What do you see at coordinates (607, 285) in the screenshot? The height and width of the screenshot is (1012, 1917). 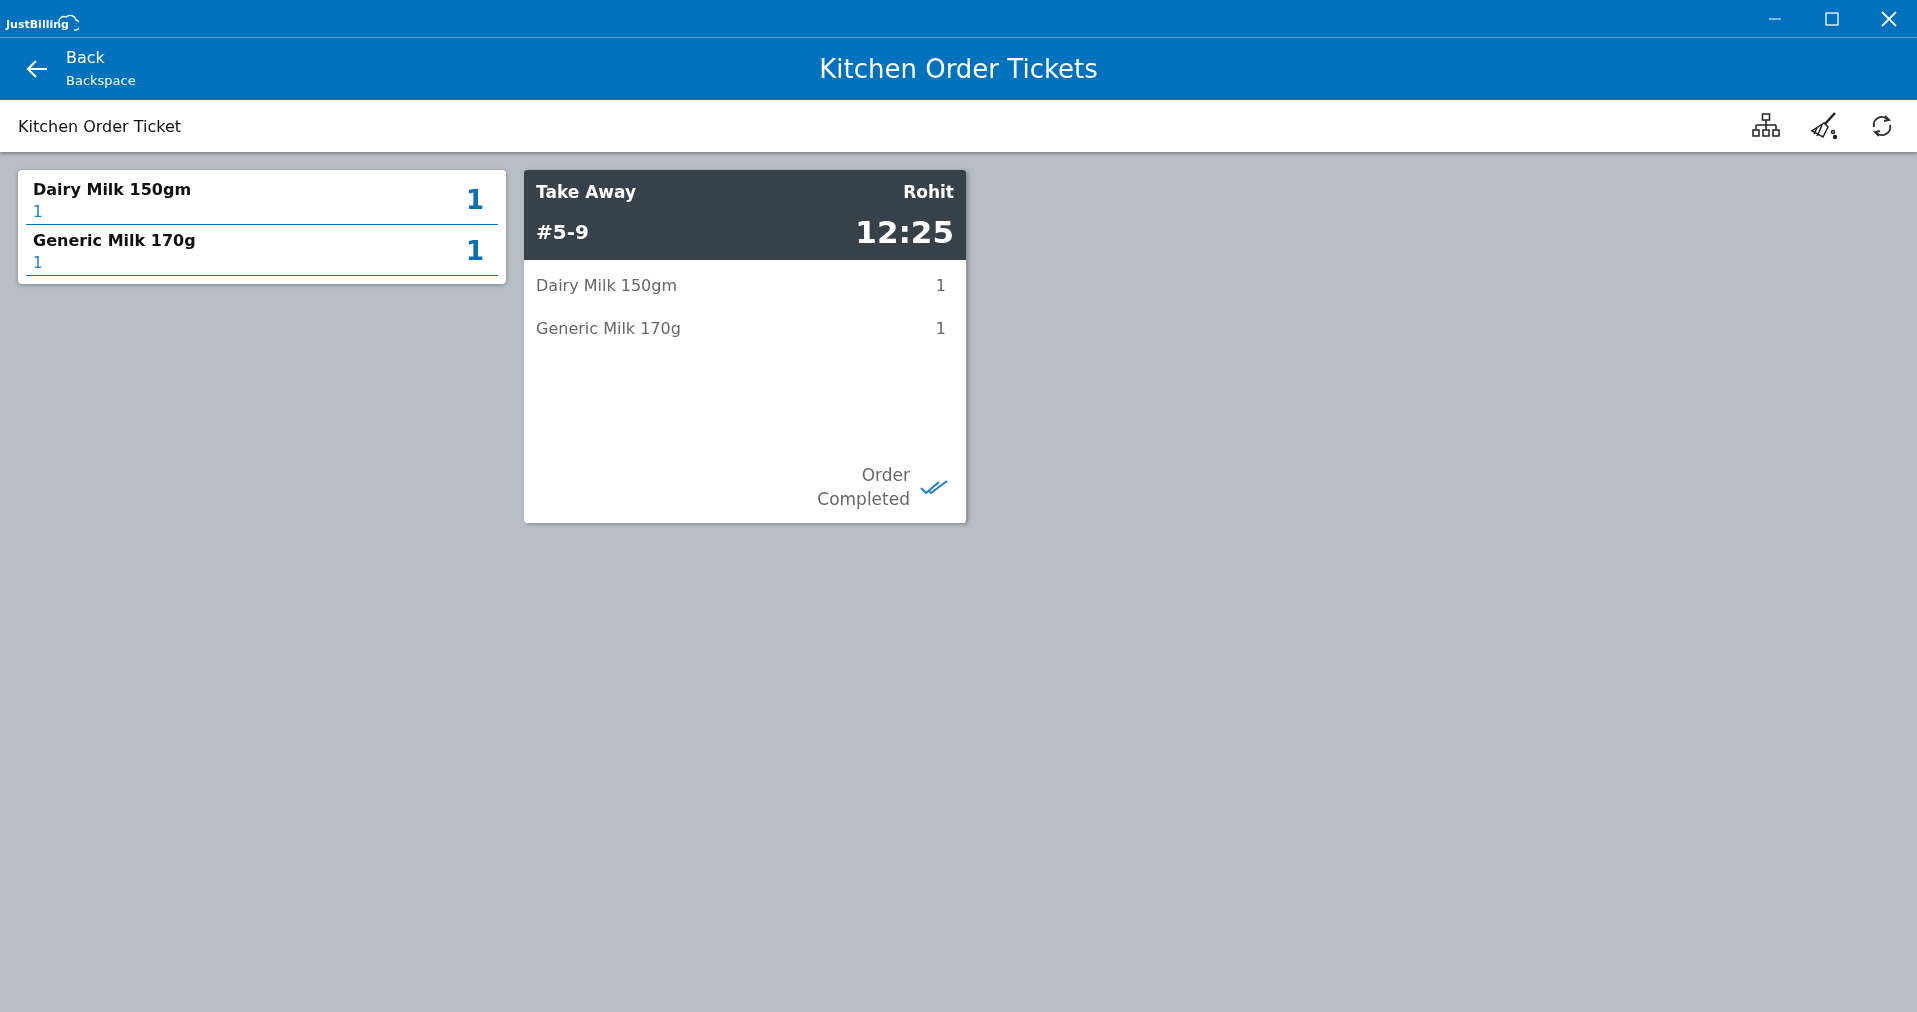 I see `ticket-item-name: Dairy Milk 150gm` at bounding box center [607, 285].